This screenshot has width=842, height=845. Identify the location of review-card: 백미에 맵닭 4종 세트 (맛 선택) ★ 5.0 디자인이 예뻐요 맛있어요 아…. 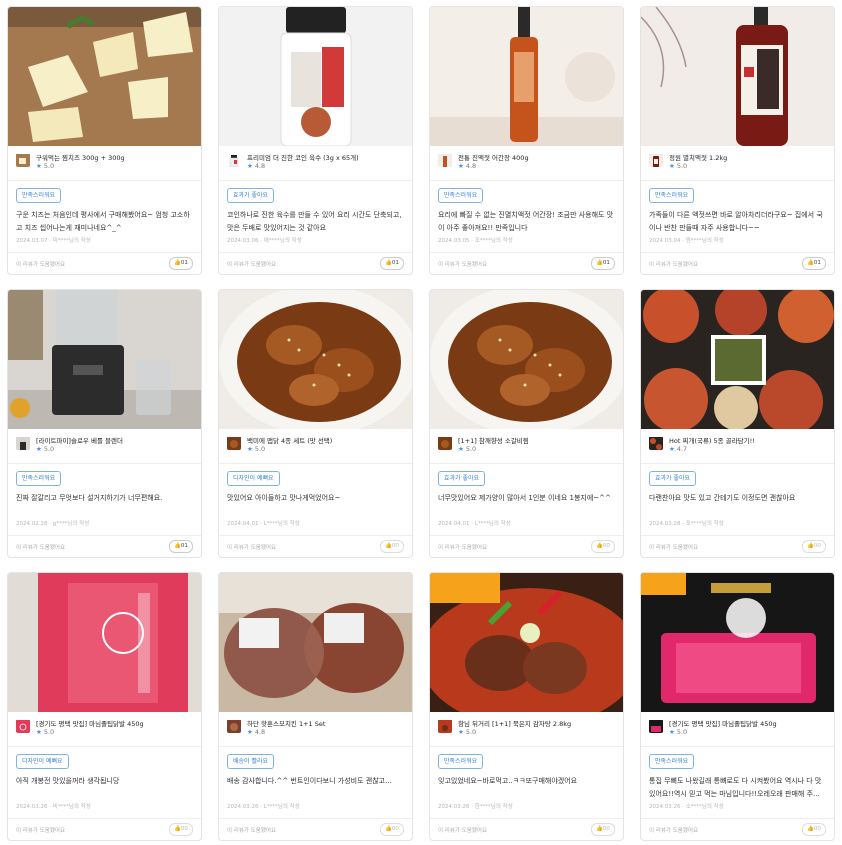
(315, 423).